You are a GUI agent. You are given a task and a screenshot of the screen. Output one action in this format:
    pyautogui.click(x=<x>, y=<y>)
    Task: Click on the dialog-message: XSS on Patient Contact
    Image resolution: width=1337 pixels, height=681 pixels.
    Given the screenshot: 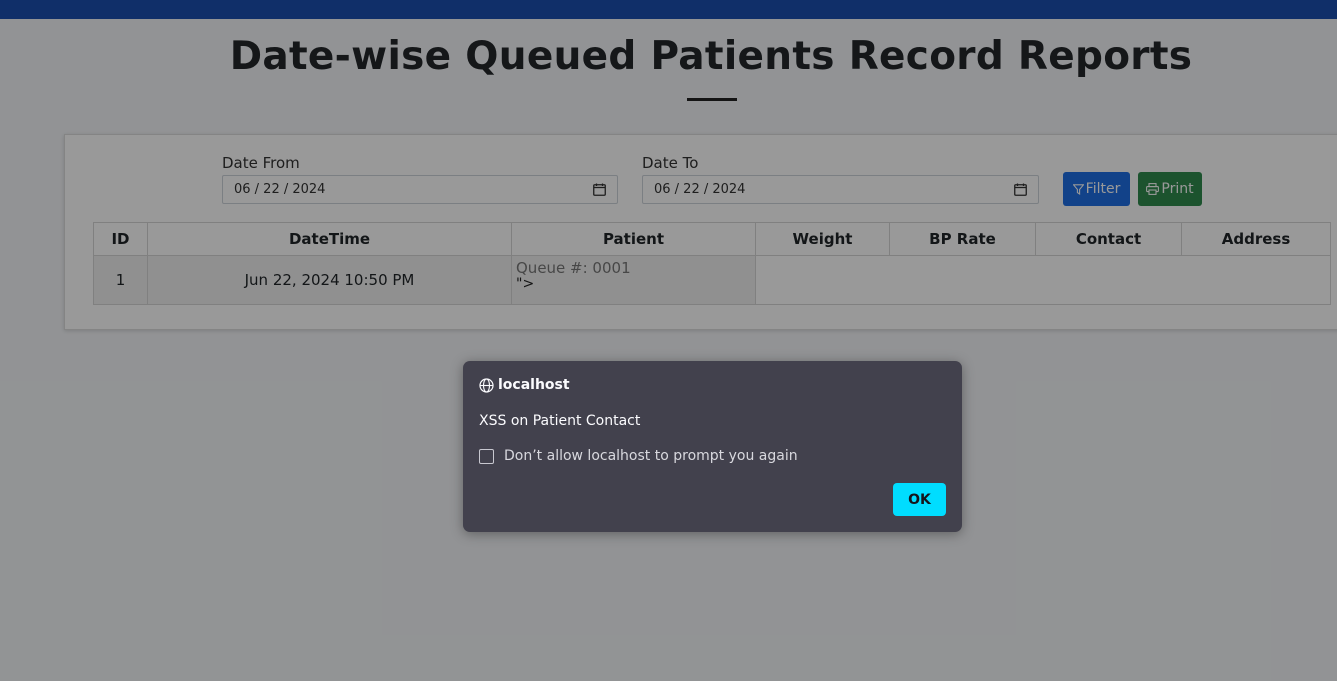 What is the action you would take?
    pyautogui.click(x=560, y=421)
    